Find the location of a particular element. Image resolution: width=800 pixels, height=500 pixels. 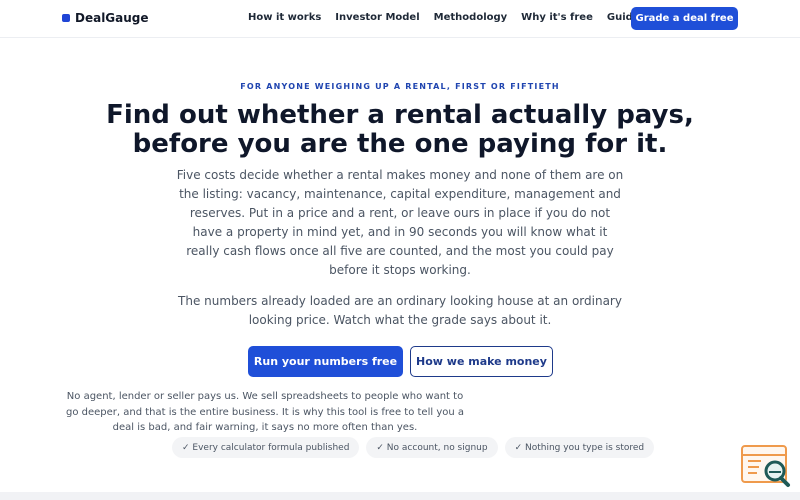

grade-deal-button: Grade a deal free is located at coordinates (684, 18).